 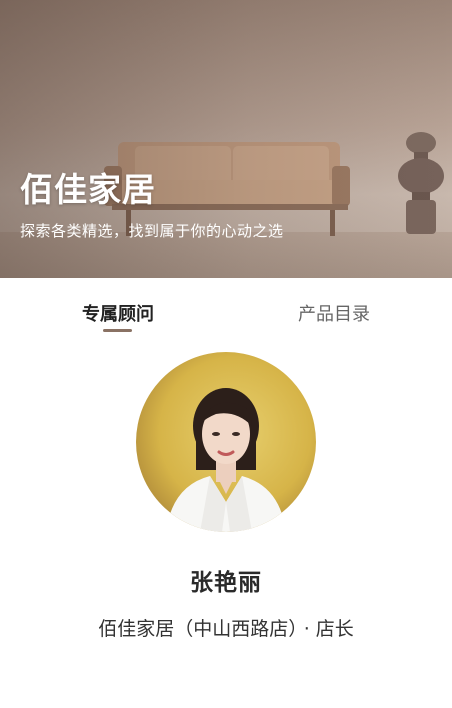 I want to click on brand-tagline: 探索各类精选，找到属于你的心动之选, so click(x=152, y=231).